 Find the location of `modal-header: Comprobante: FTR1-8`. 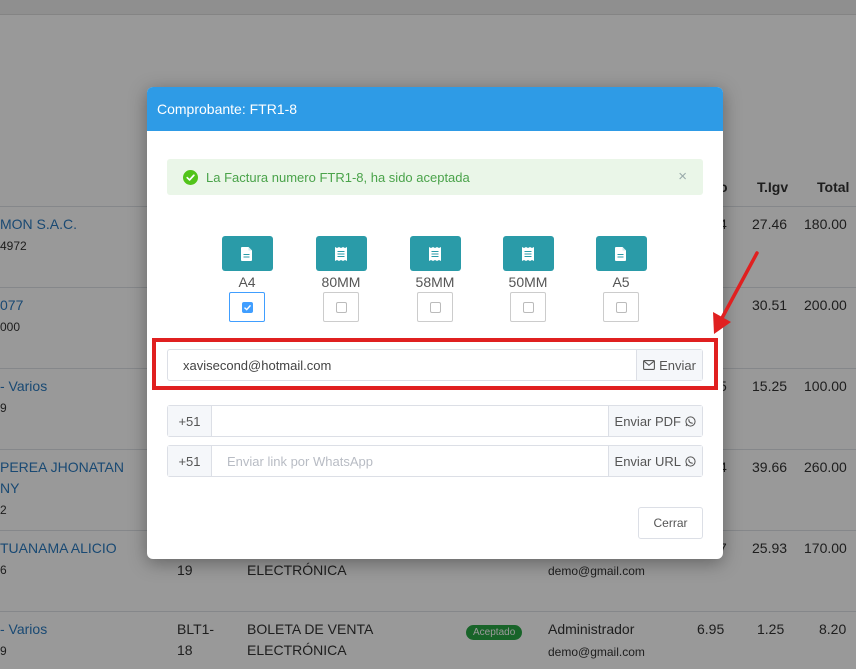

modal-header: Comprobante: FTR1-8 is located at coordinates (435, 109).